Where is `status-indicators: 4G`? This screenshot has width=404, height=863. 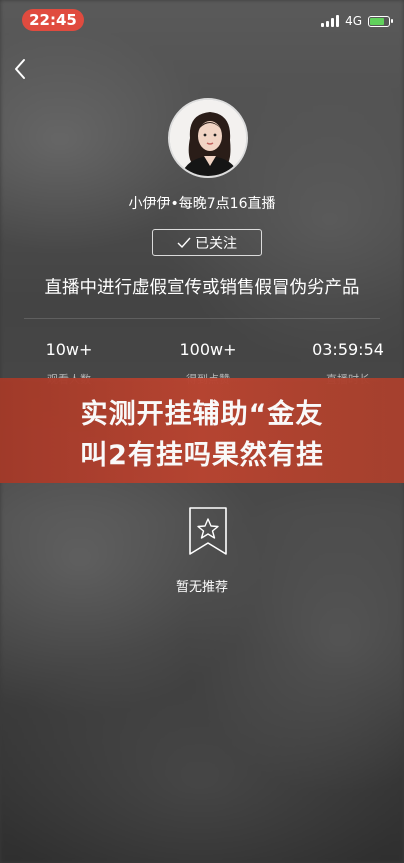 status-indicators: 4G is located at coordinates (357, 21).